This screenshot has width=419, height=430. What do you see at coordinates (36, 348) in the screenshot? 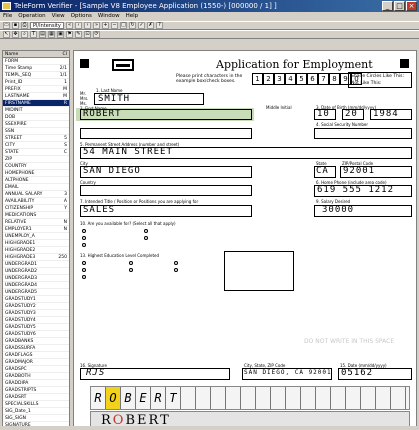
I see `field-list-row: GRADSSURFA` at bounding box center [36, 348].